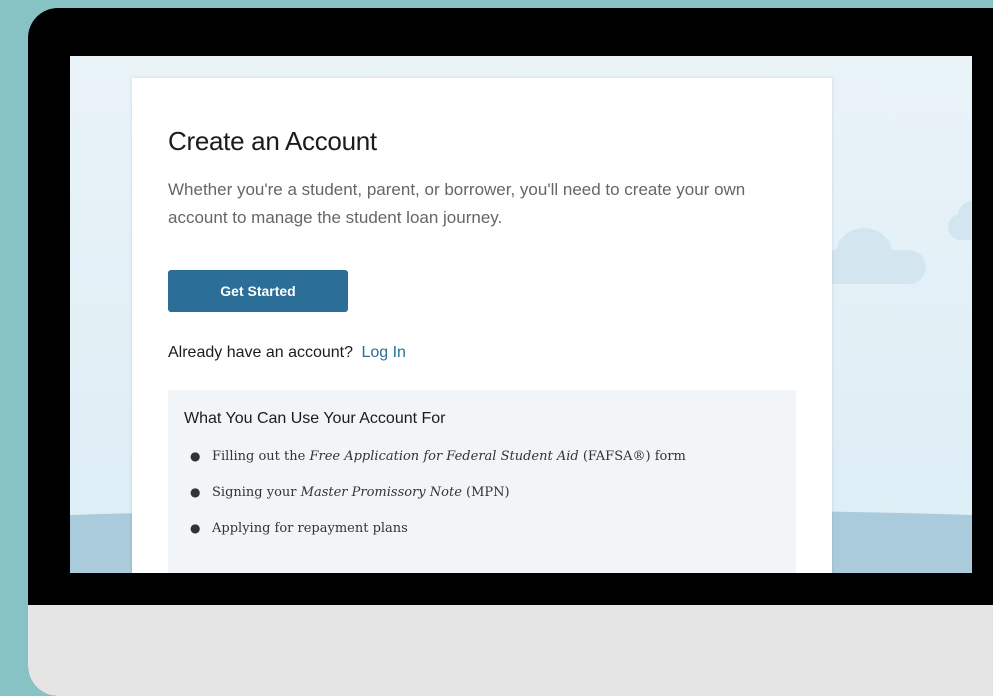 The height and width of the screenshot is (696, 993). What do you see at coordinates (510, 650) in the screenshot?
I see `monitor-chin` at bounding box center [510, 650].